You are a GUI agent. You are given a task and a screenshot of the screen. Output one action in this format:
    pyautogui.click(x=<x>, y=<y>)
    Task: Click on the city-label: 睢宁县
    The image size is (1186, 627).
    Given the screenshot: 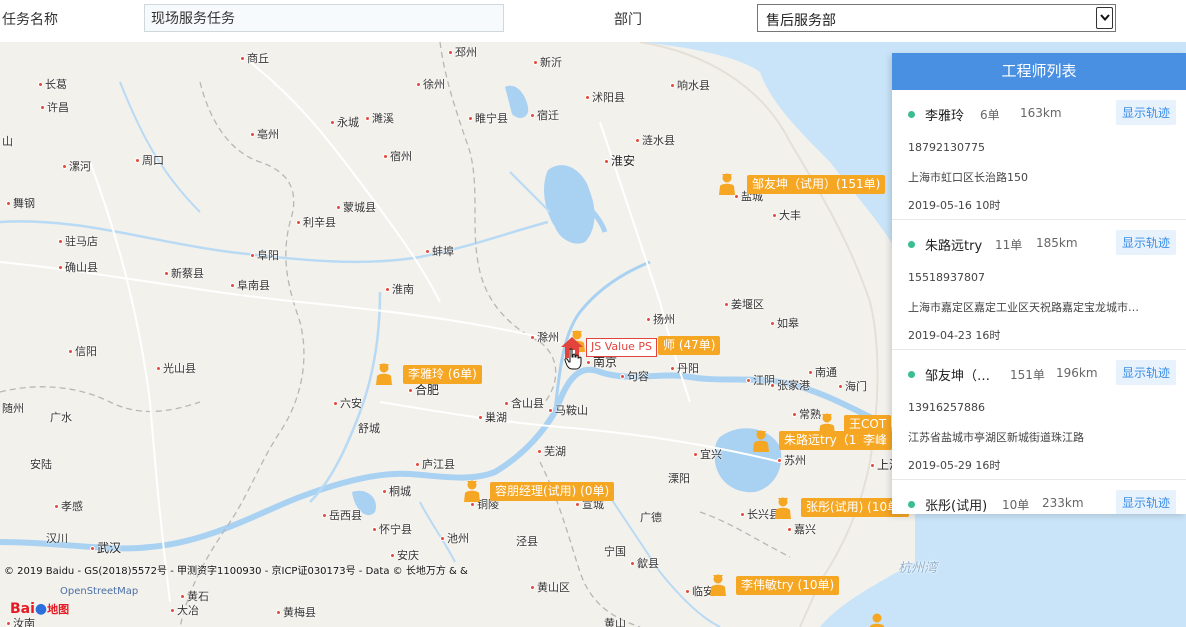 What is the action you would take?
    pyautogui.click(x=488, y=118)
    